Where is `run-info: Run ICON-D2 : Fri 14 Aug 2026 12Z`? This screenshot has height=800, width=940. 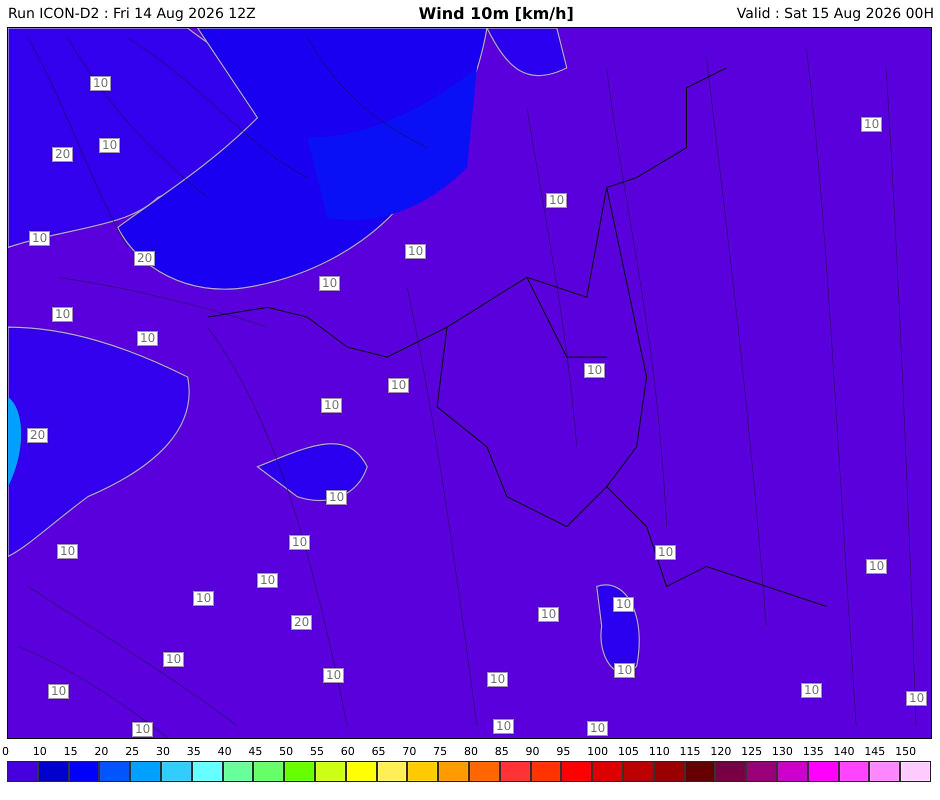
run-info: Run ICON-D2 : Fri 14 Aug 2026 12Z is located at coordinates (132, 14).